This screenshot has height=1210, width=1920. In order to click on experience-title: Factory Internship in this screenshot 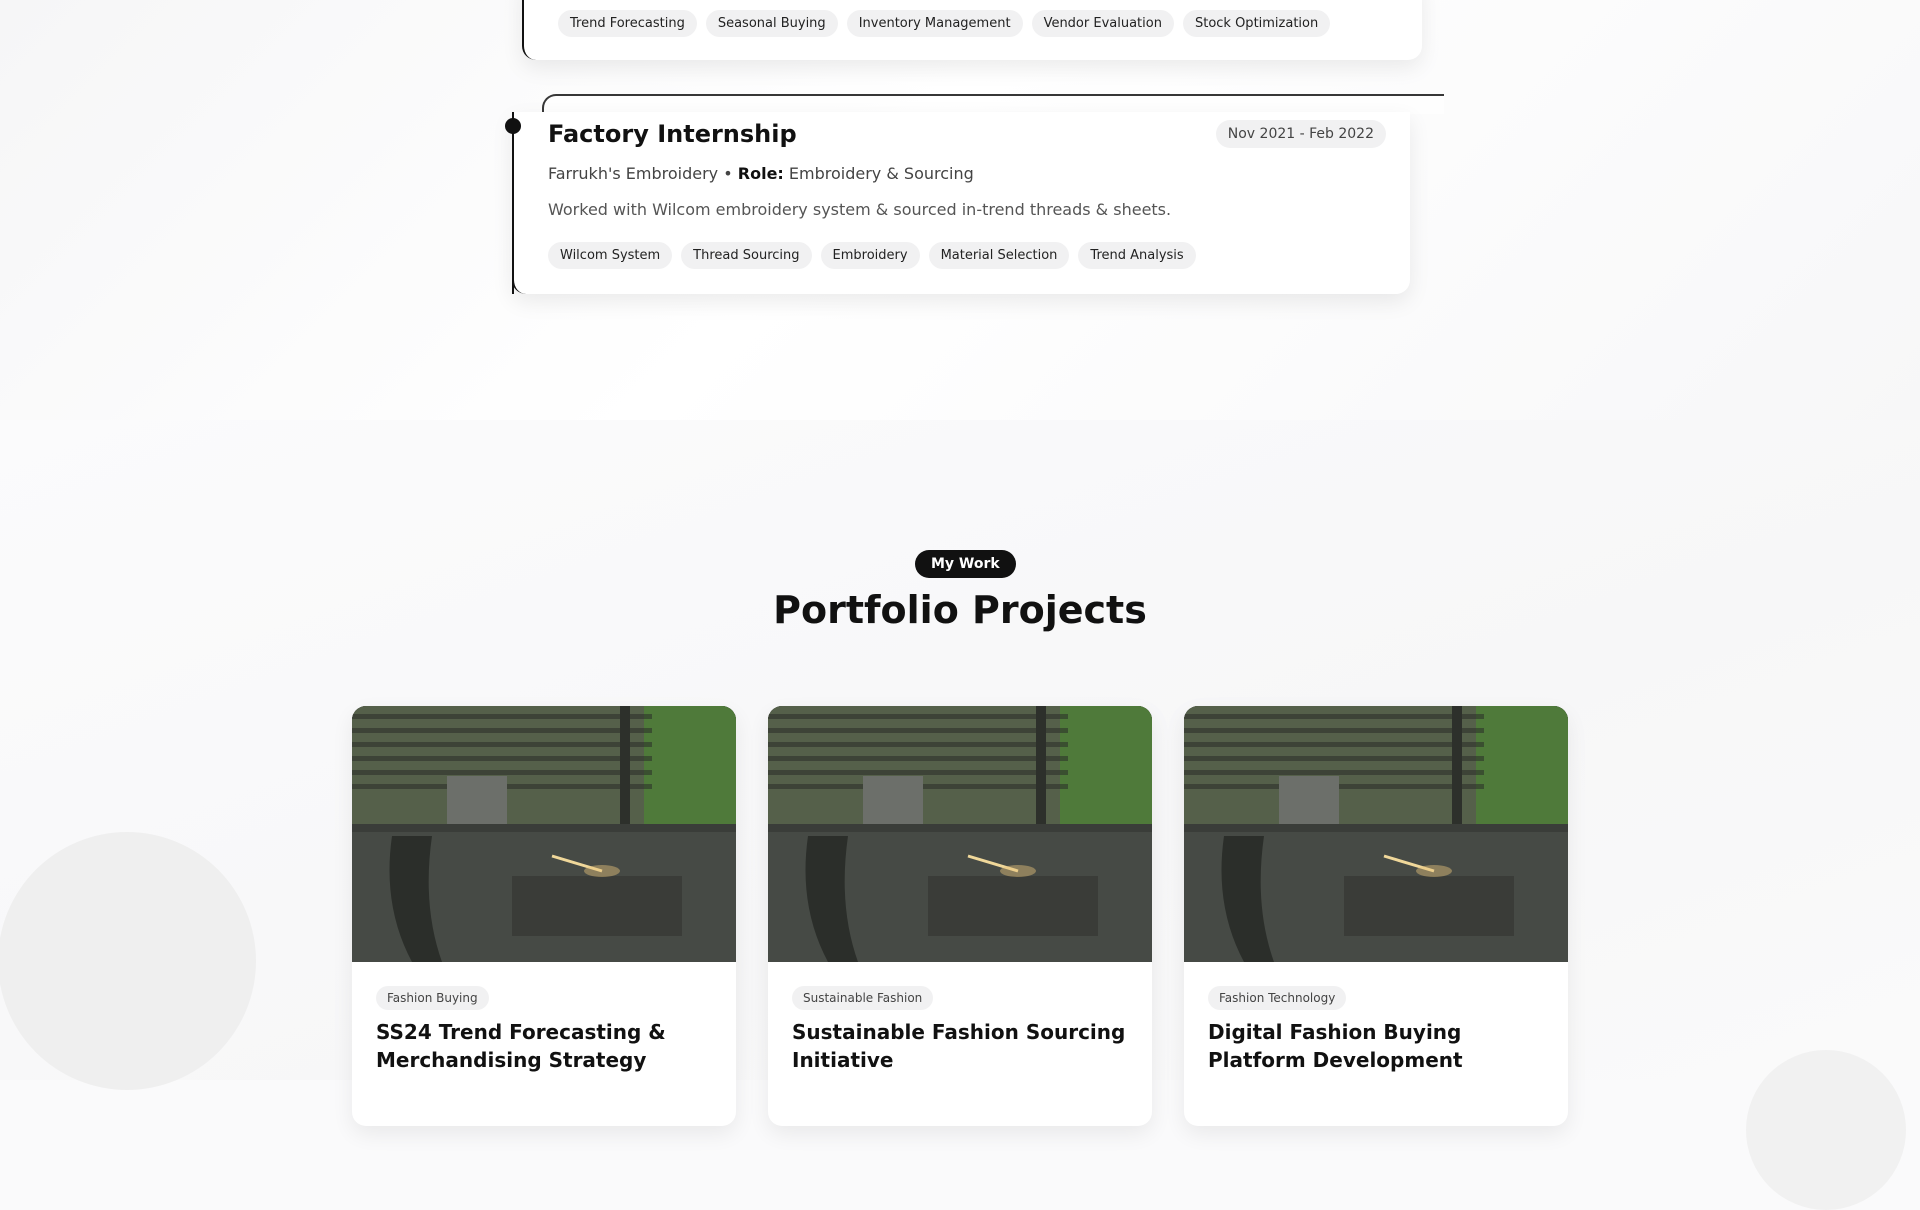, I will do `click(672, 134)`.